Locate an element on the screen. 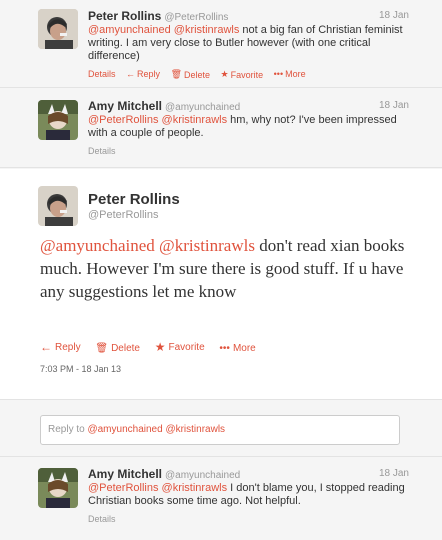 This screenshot has height=540, width=442. tweet-actions: ← Reply 🗑 Delete ★ Favorite ••• More is located at coordinates (154, 347).